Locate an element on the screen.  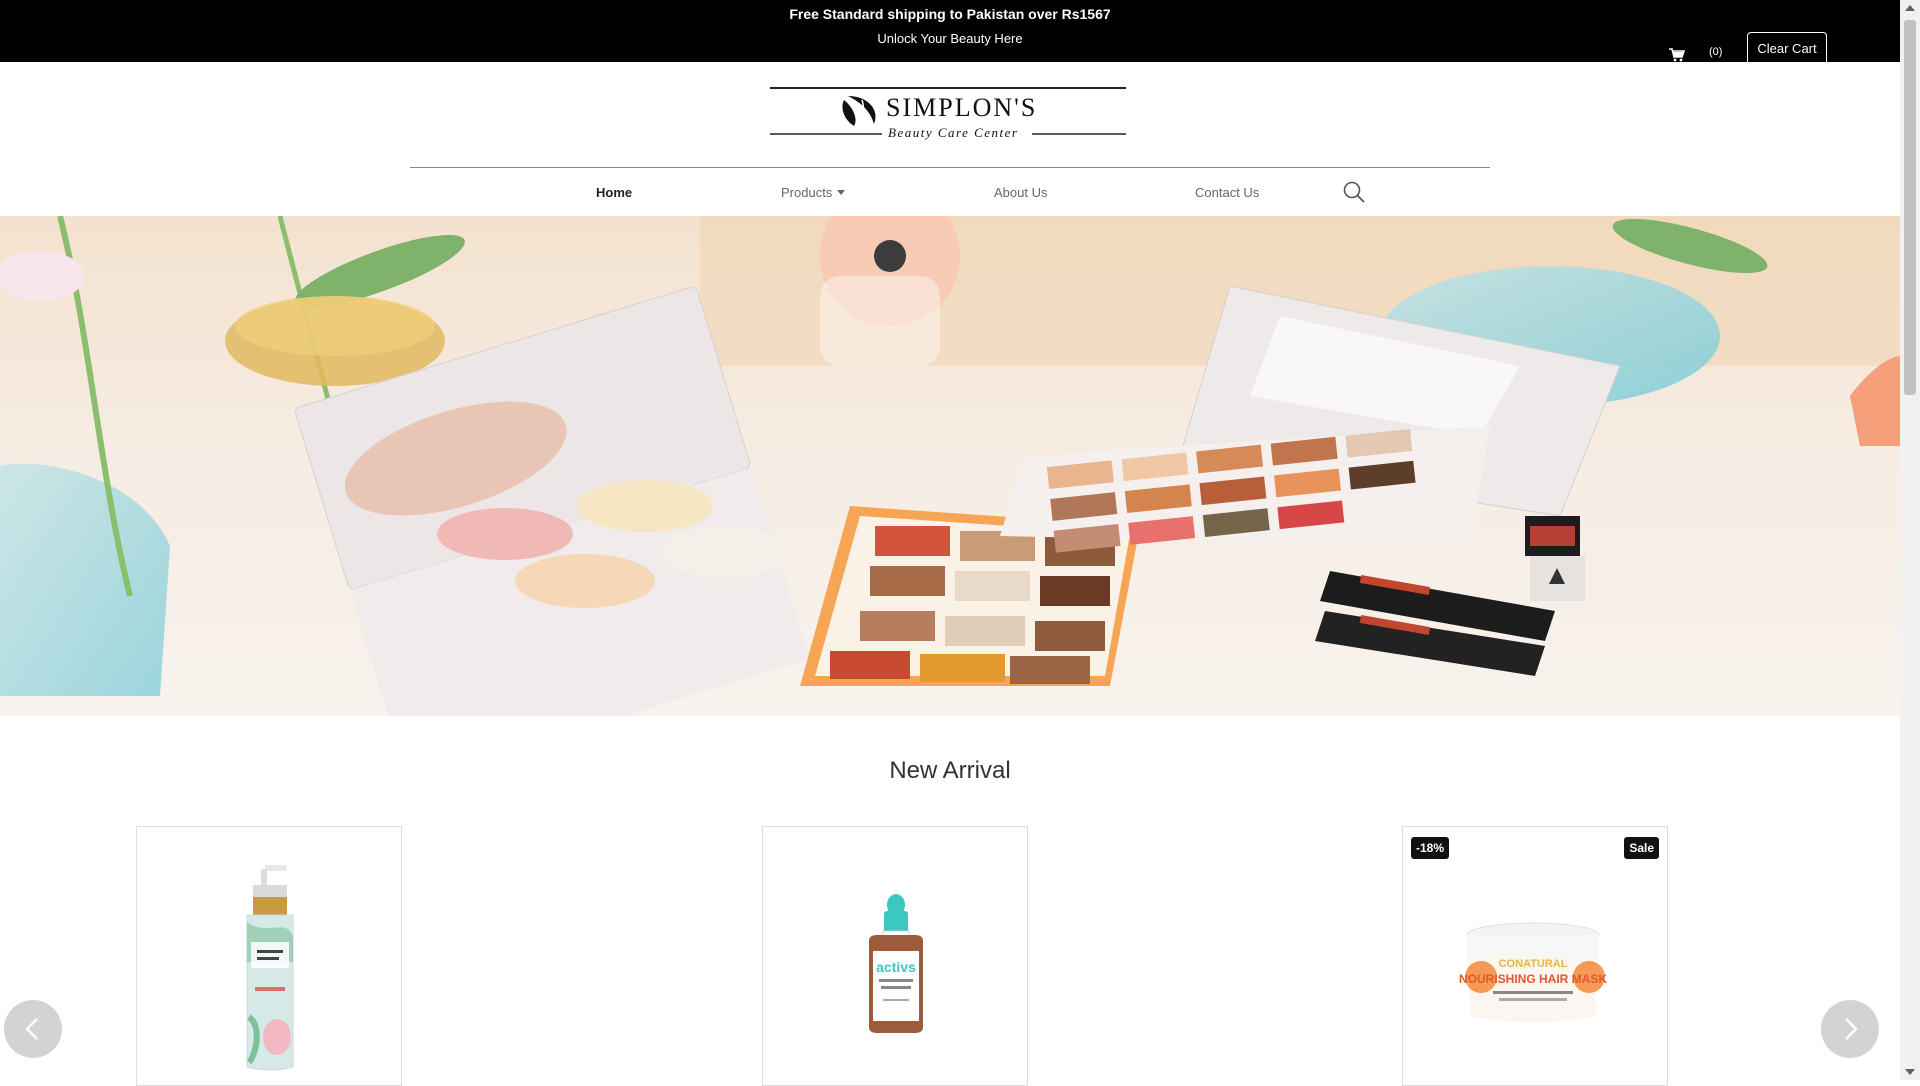
product-card: activs is located at coordinates (895, 956).